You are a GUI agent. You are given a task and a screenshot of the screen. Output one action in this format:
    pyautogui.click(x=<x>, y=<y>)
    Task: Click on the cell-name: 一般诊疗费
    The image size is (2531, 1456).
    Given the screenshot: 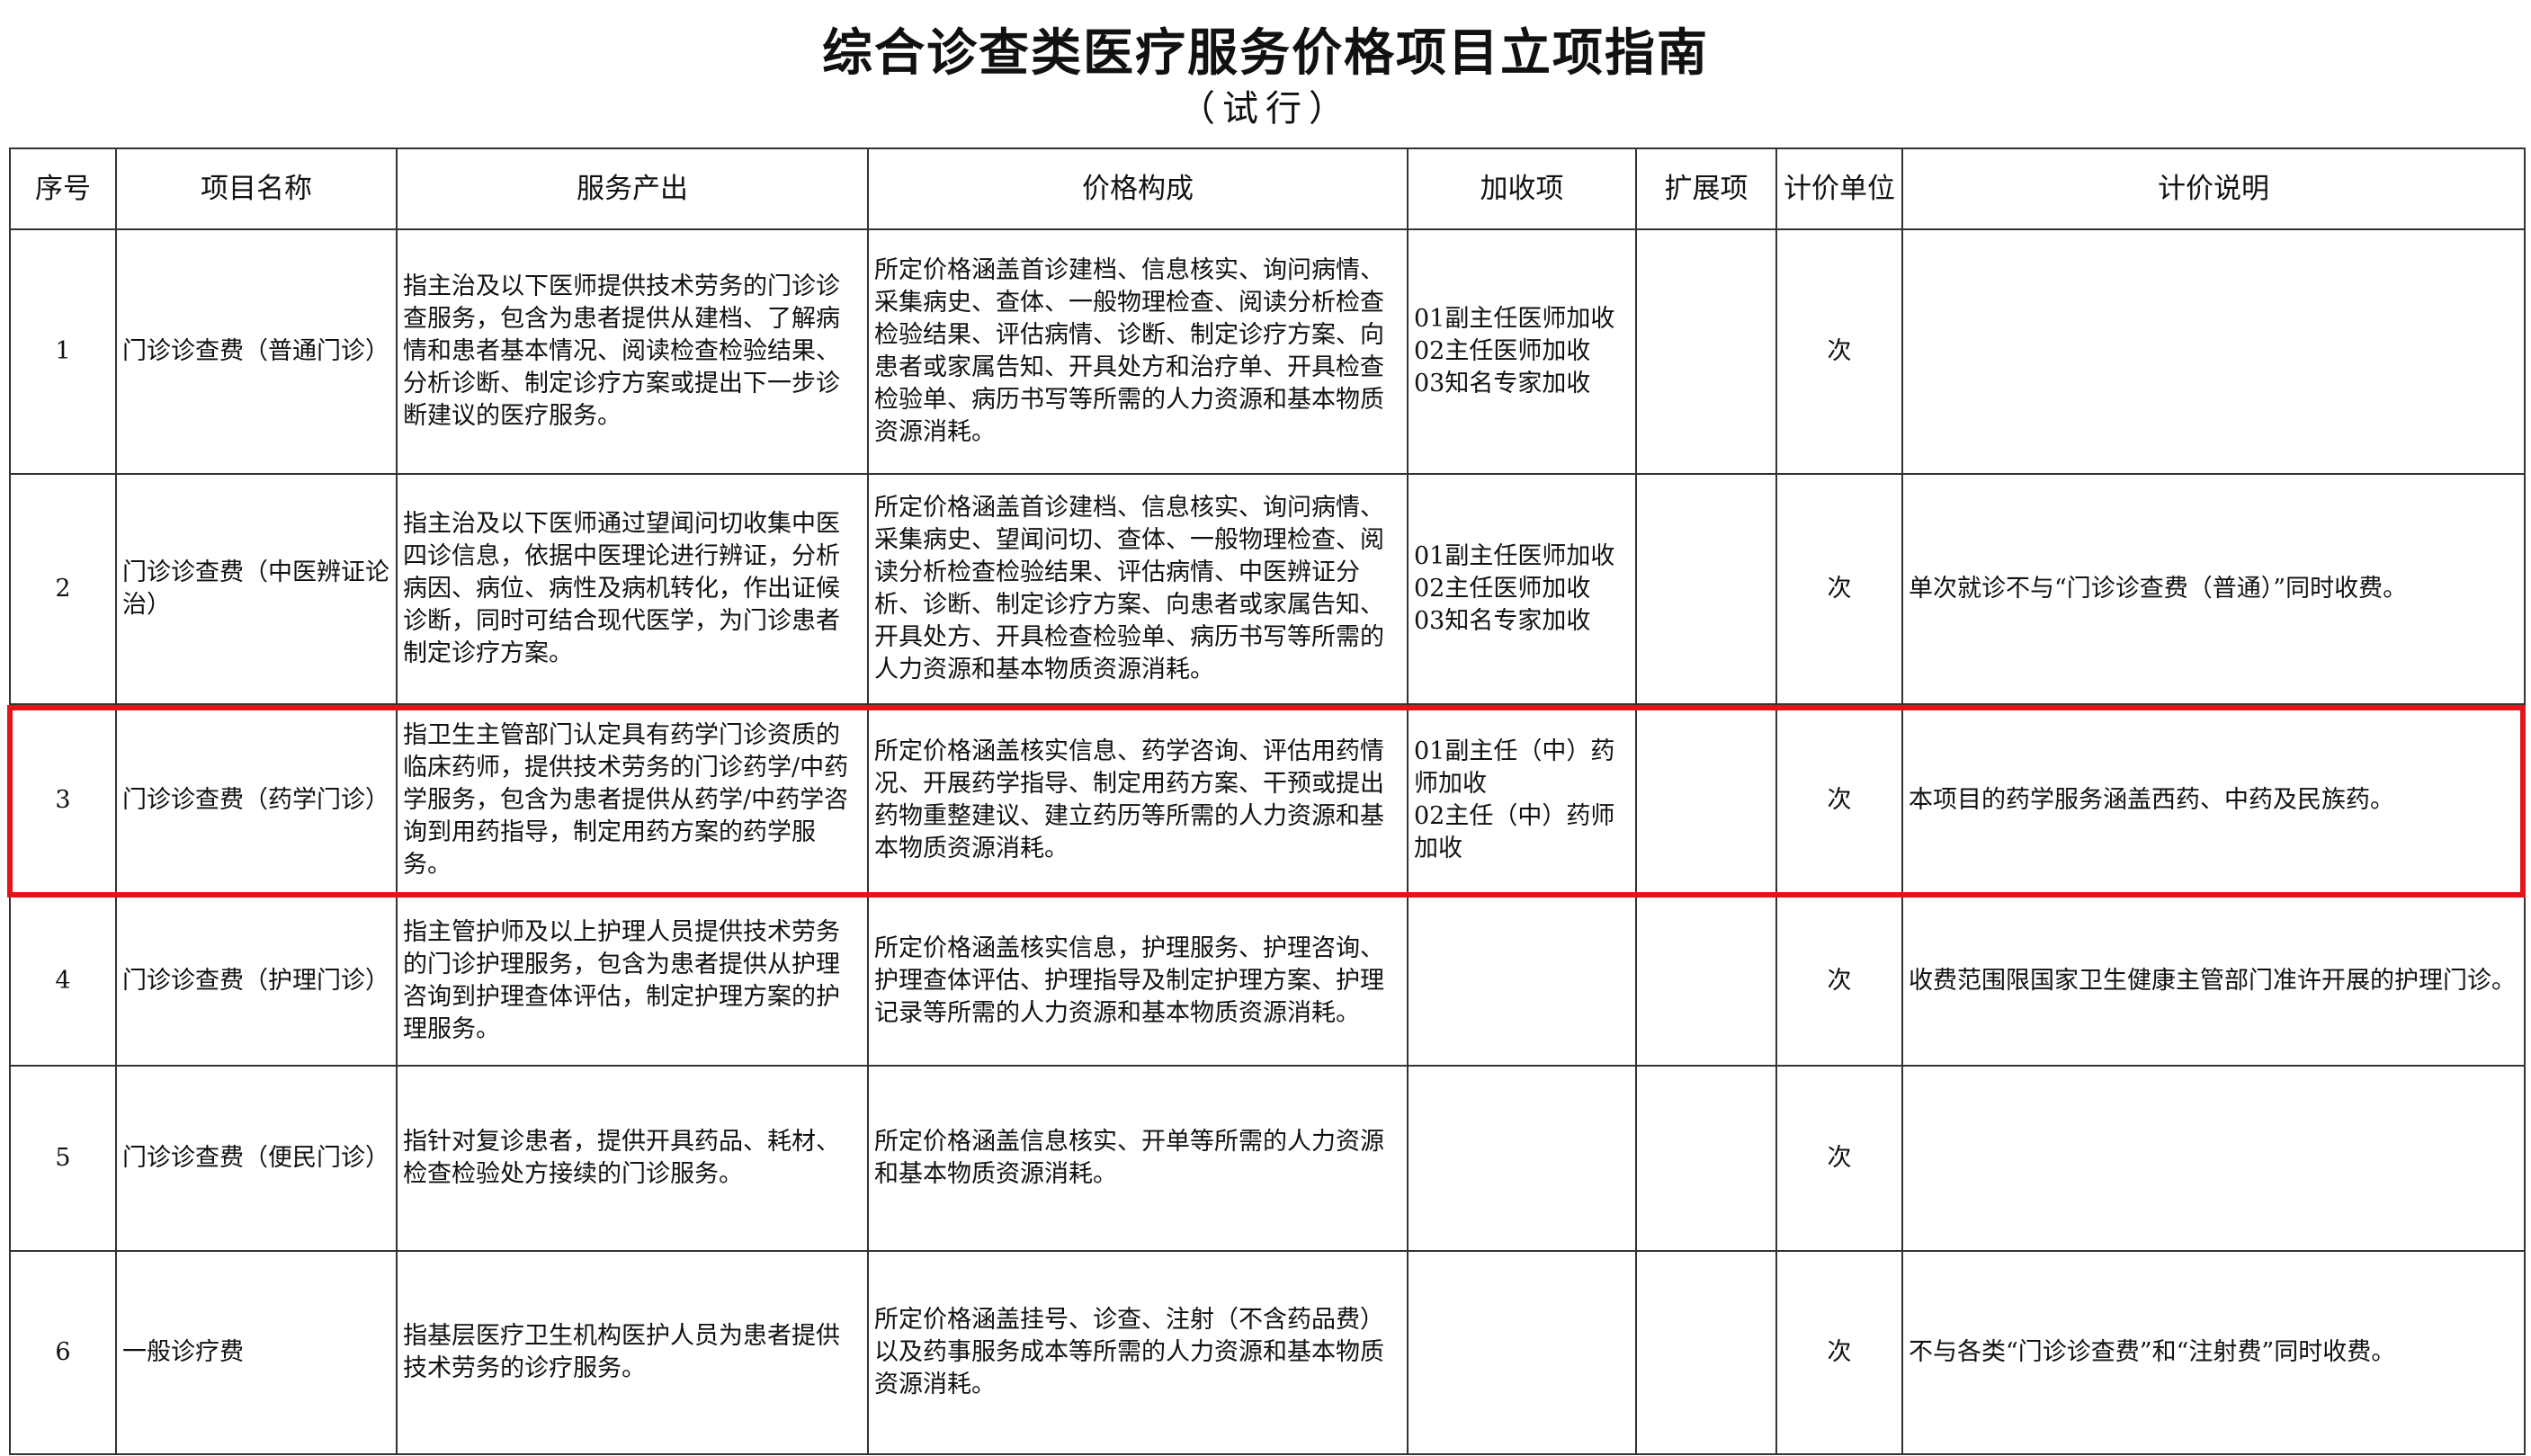 What is the action you would take?
    pyautogui.click(x=256, y=1353)
    